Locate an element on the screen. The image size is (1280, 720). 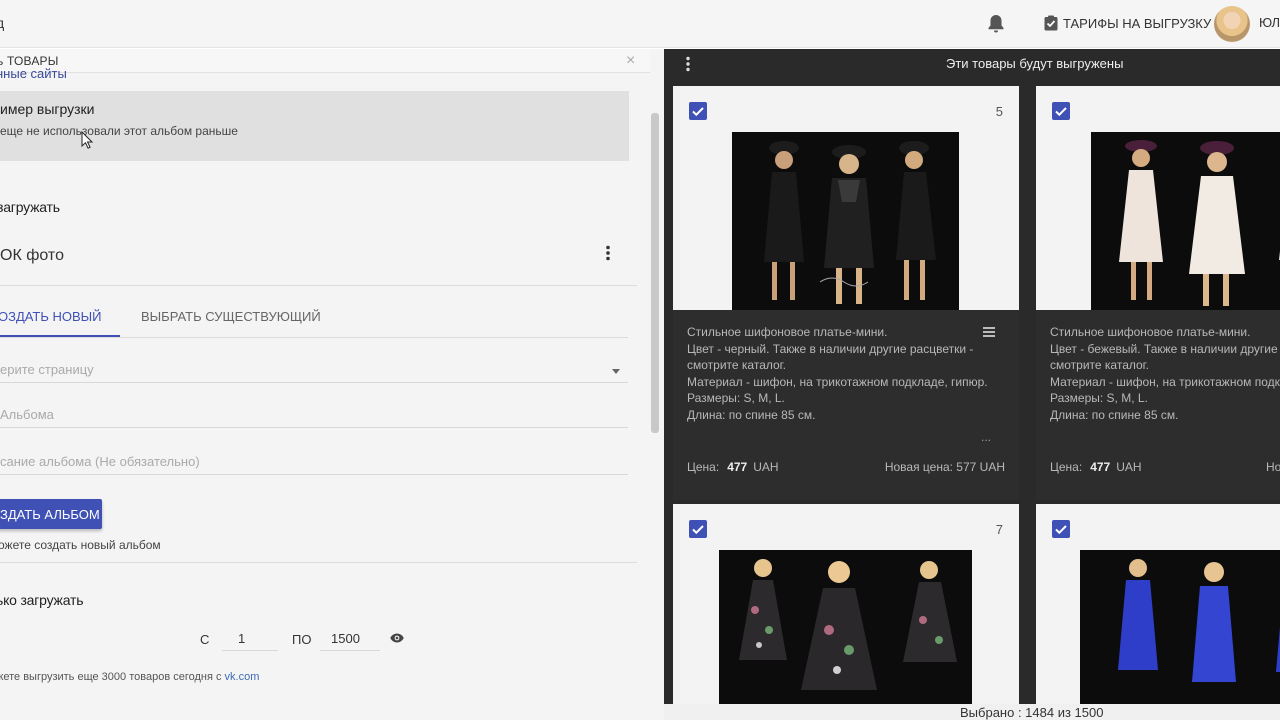
page-select: ерите страницу is located at coordinates (314, 371).